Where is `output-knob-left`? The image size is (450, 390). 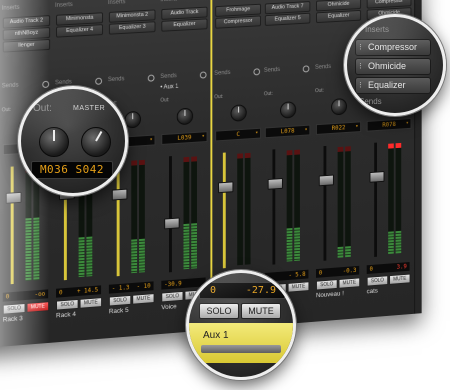
output-knob-left is located at coordinates (54, 142).